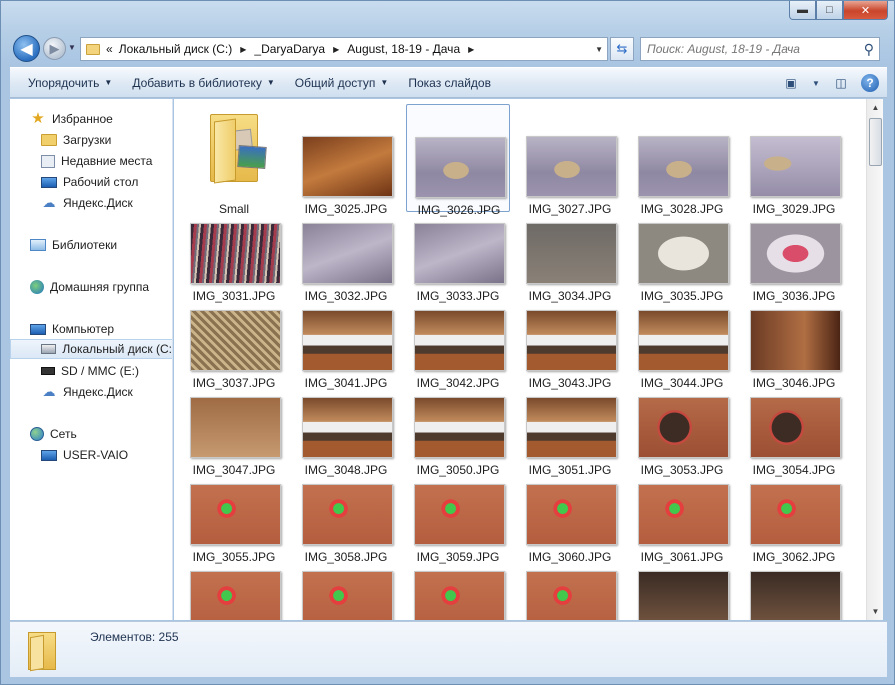 The image size is (895, 685). I want to click on sidebar-item-homegroup: Домашняя группа, so click(89, 287).